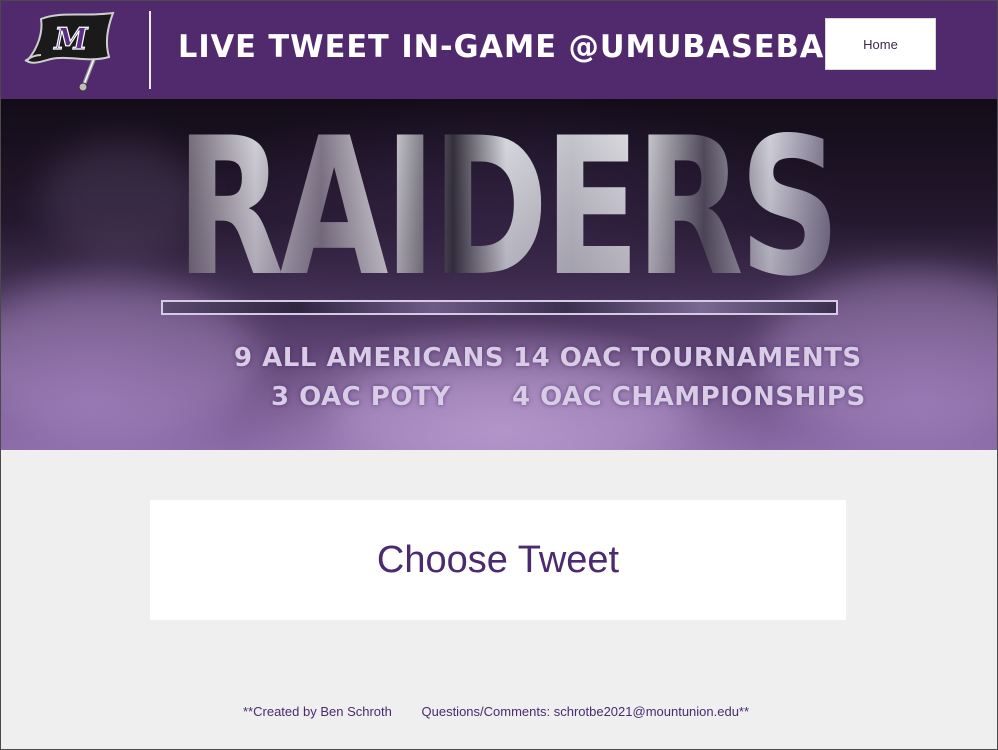 The width and height of the screenshot is (998, 750). What do you see at coordinates (689, 397) in the screenshot?
I see `stat-oac-championships: 4 OAC CHAMPIONSHIPS` at bounding box center [689, 397].